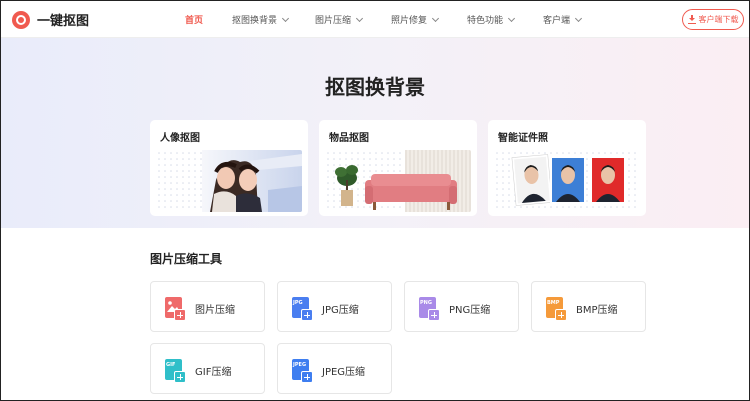  I want to click on tool-png-compress: PNG PNG压缩, so click(461, 306).